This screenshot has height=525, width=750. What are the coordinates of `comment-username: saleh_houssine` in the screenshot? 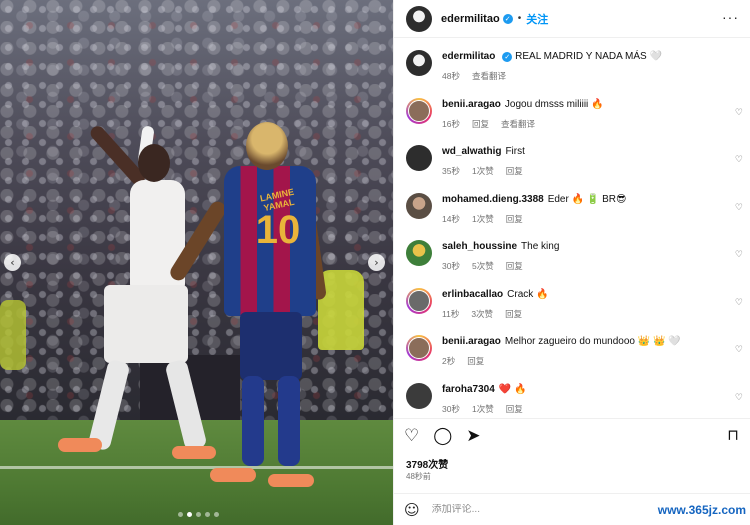 It's located at (479, 246).